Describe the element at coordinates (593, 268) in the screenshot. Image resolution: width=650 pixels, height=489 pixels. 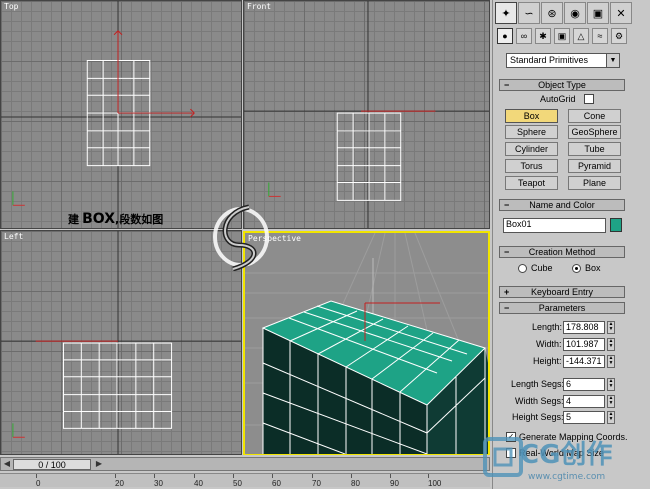
I see `box-label: Box` at that location.